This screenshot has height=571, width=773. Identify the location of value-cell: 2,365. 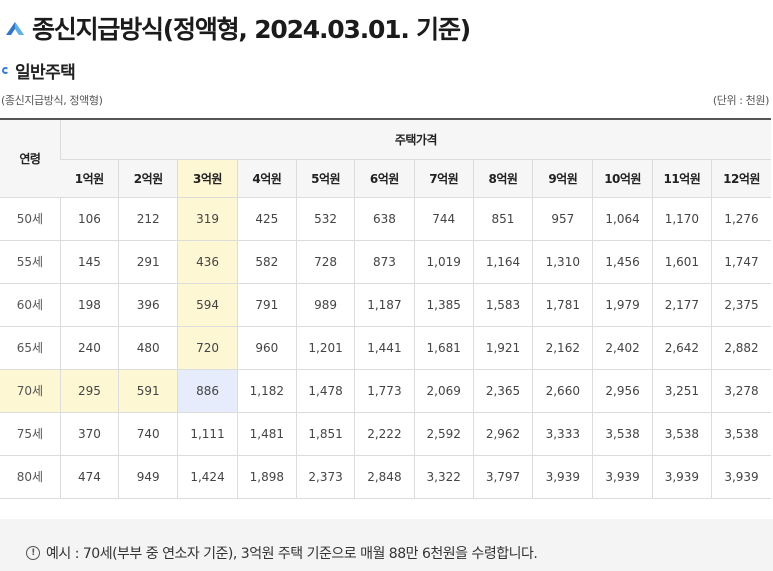
(502, 391).